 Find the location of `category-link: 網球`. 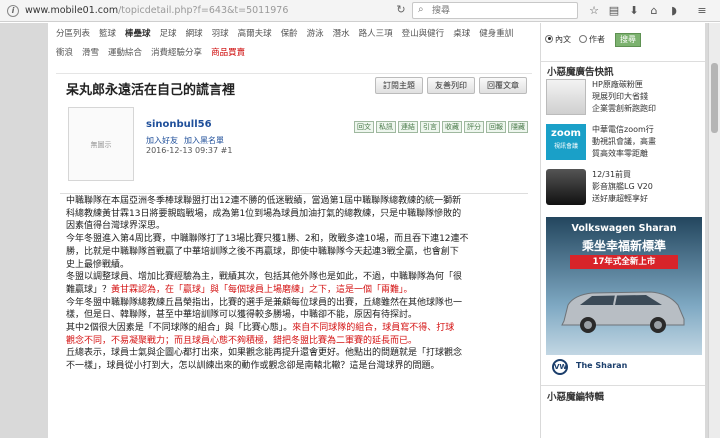

category-link: 網球 is located at coordinates (194, 34).